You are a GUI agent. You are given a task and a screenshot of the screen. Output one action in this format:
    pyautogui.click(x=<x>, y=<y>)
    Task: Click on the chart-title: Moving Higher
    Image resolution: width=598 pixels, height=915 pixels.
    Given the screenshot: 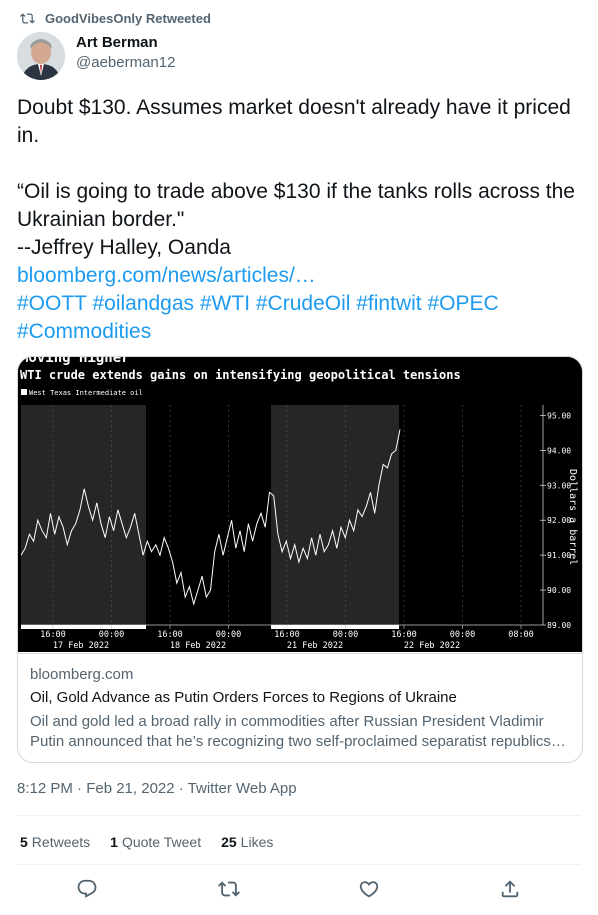 What is the action you would take?
    pyautogui.click(x=75, y=361)
    